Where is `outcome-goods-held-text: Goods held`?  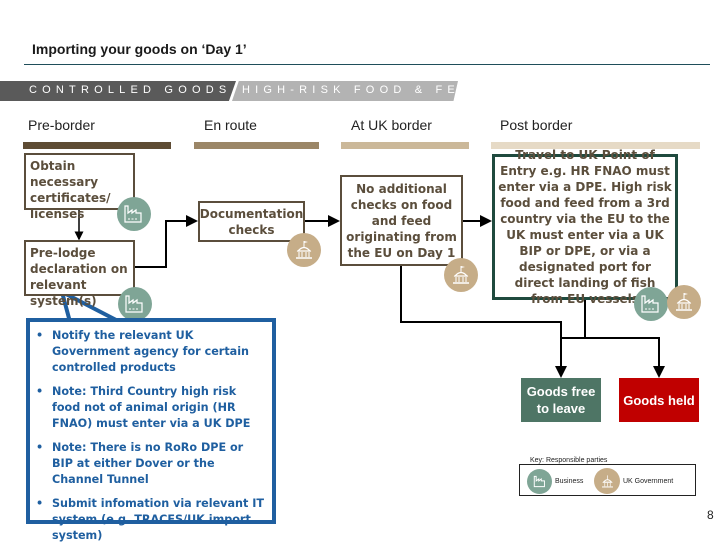
outcome-goods-held-text: Goods held is located at coordinates (659, 400).